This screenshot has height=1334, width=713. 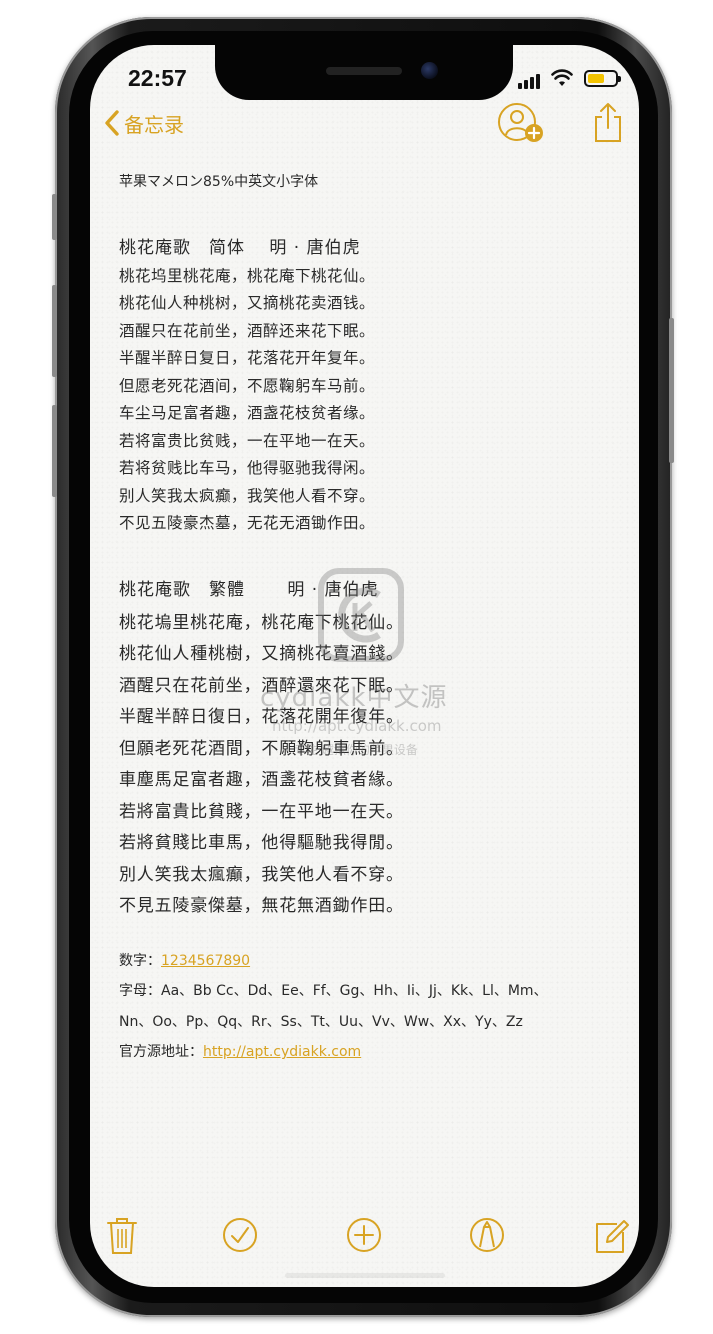 What do you see at coordinates (261, 843) in the screenshot?
I see `poem-line: 若將貧賤比車馬，他得驅馳我得閒。` at bounding box center [261, 843].